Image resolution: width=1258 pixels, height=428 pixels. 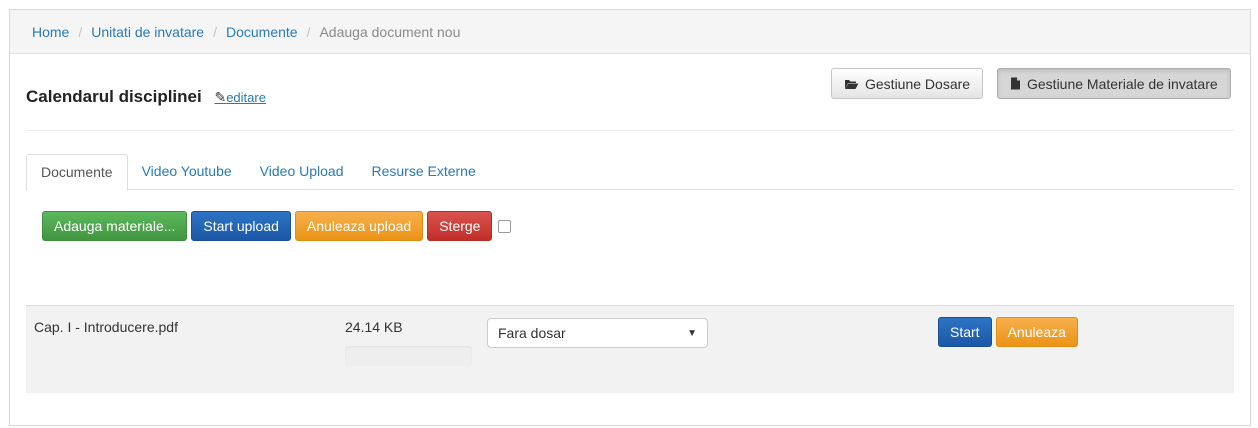 What do you see at coordinates (50, 32) in the screenshot?
I see `breadcrumb-home: Home` at bounding box center [50, 32].